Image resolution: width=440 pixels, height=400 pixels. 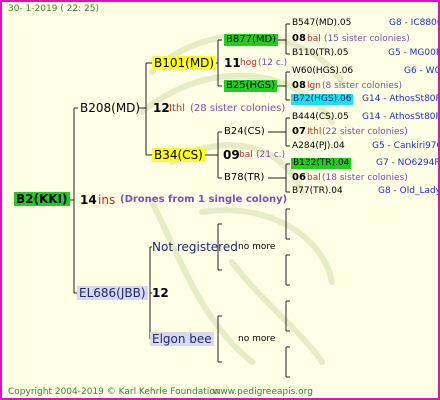 I want to click on g4-right: G8 - Old_Lady, so click(x=409, y=191).